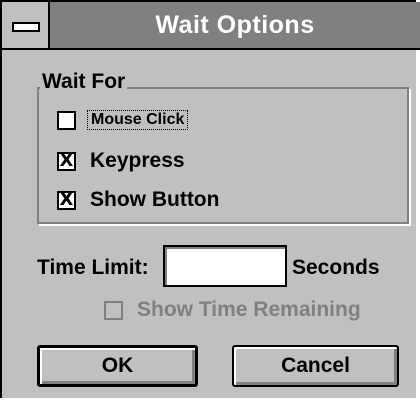 The image size is (420, 400). I want to click on keypress-checkbox: X, so click(66, 160).